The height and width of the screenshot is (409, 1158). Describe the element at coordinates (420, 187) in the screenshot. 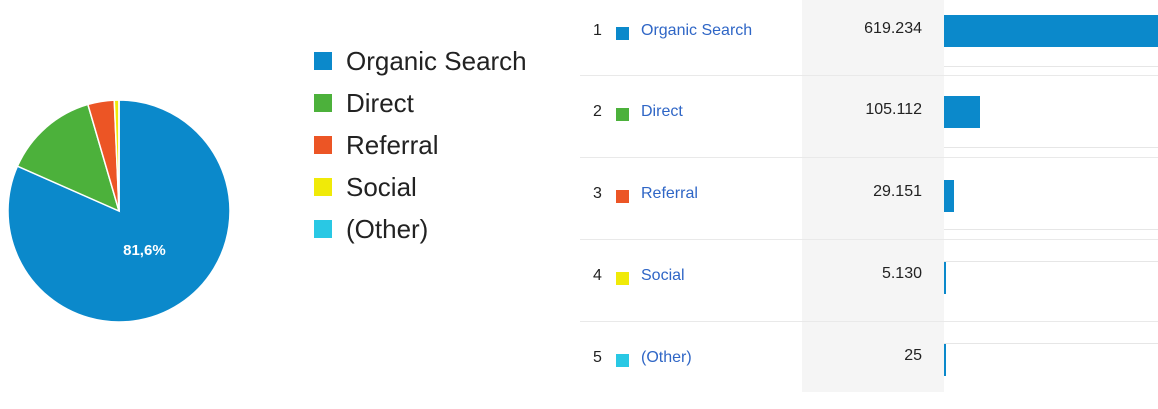

I see `legend-item-social: Social` at that location.